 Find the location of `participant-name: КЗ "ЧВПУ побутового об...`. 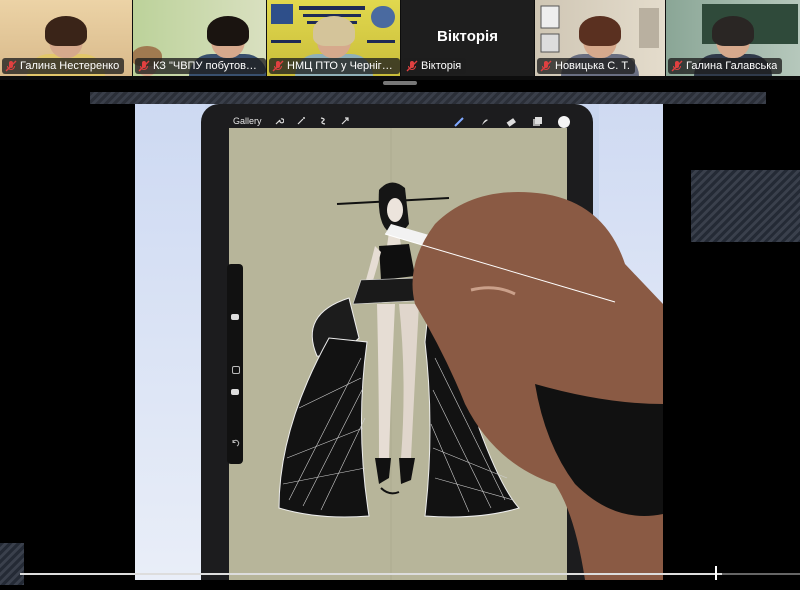

participant-name: КЗ "ЧВПУ побутового об... is located at coordinates (207, 66).